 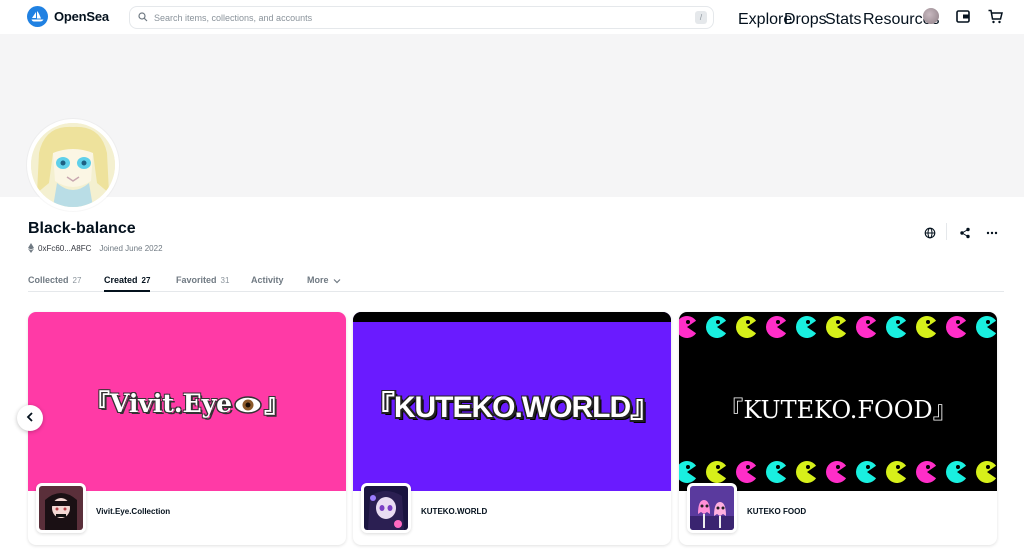 What do you see at coordinates (838, 410) in the screenshot?
I see `banner-title: 『KUTEKO.FOOD』` at bounding box center [838, 410].